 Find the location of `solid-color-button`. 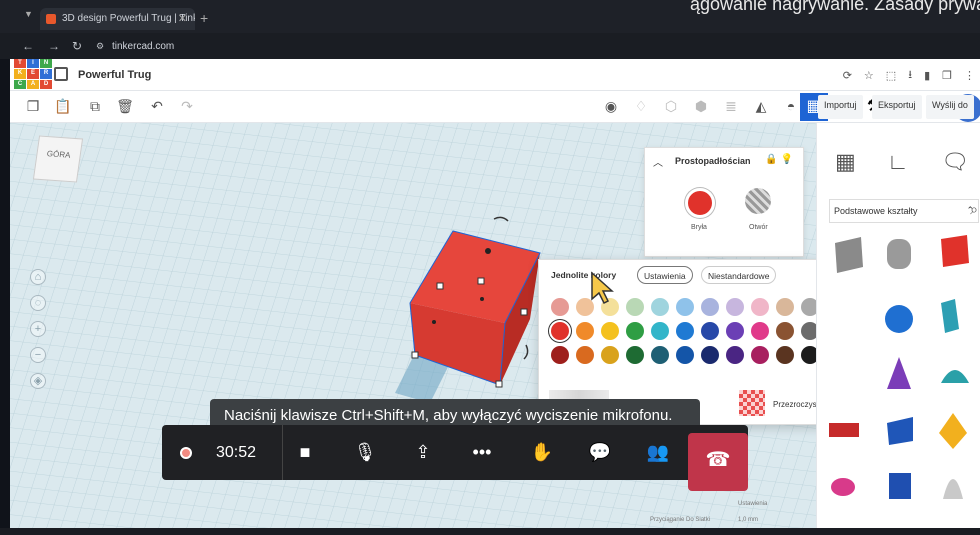

solid-color-button is located at coordinates (700, 203).